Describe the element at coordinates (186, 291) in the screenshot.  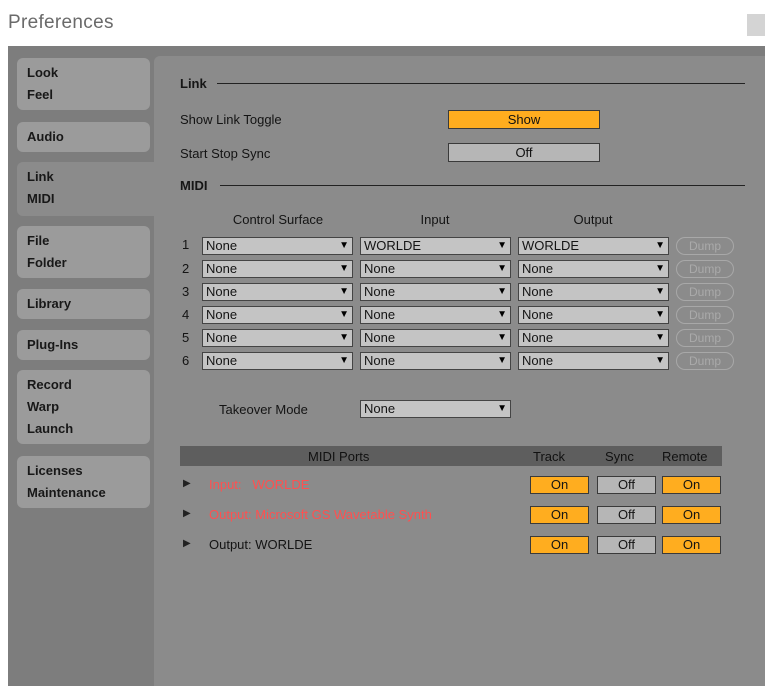
I see `row-number: 3` at that location.